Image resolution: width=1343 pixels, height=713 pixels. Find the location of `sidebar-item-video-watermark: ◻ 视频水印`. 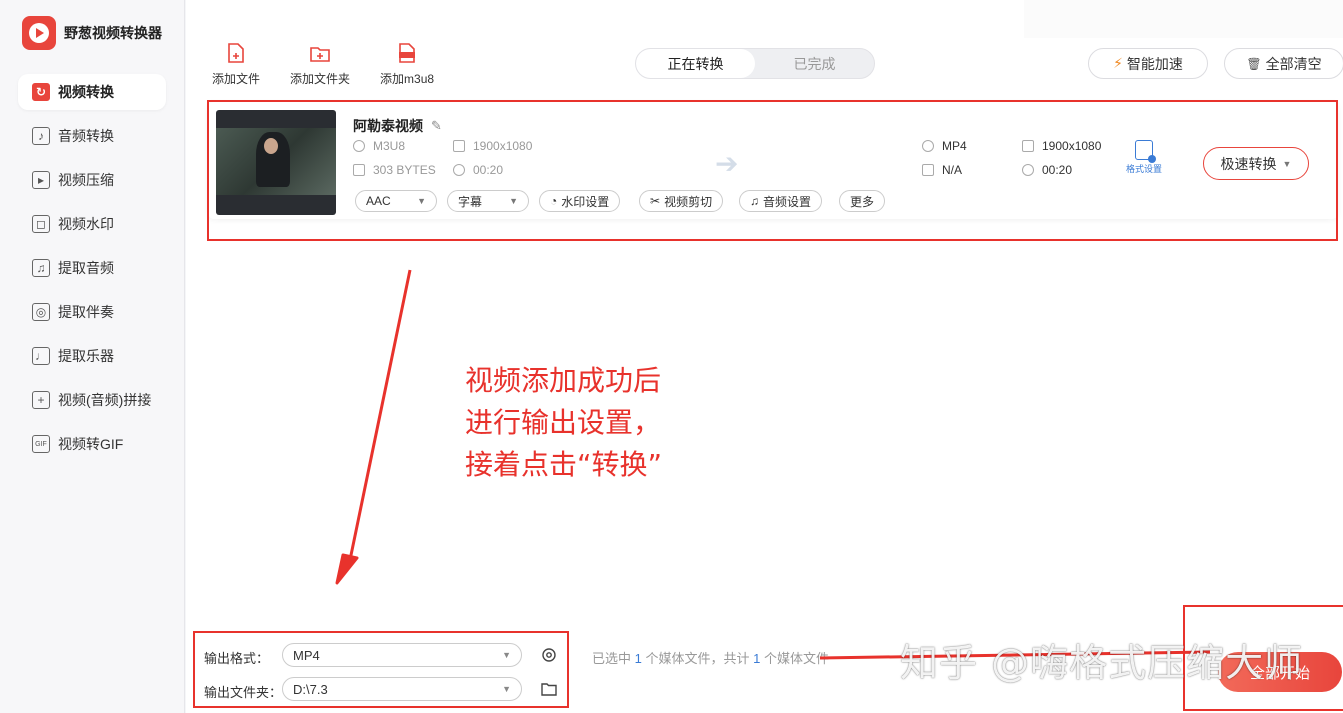

sidebar-item-video-watermark: ◻ 视频水印 is located at coordinates (92, 224).